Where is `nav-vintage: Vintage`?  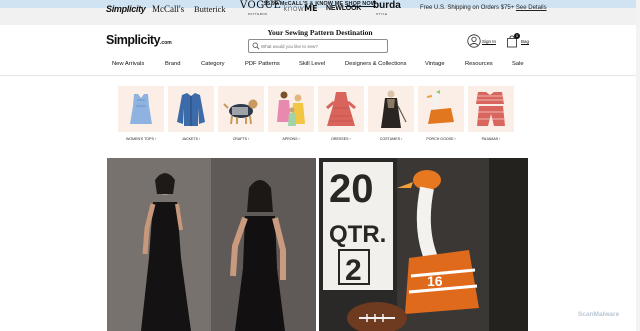 nav-vintage: Vintage is located at coordinates (435, 64).